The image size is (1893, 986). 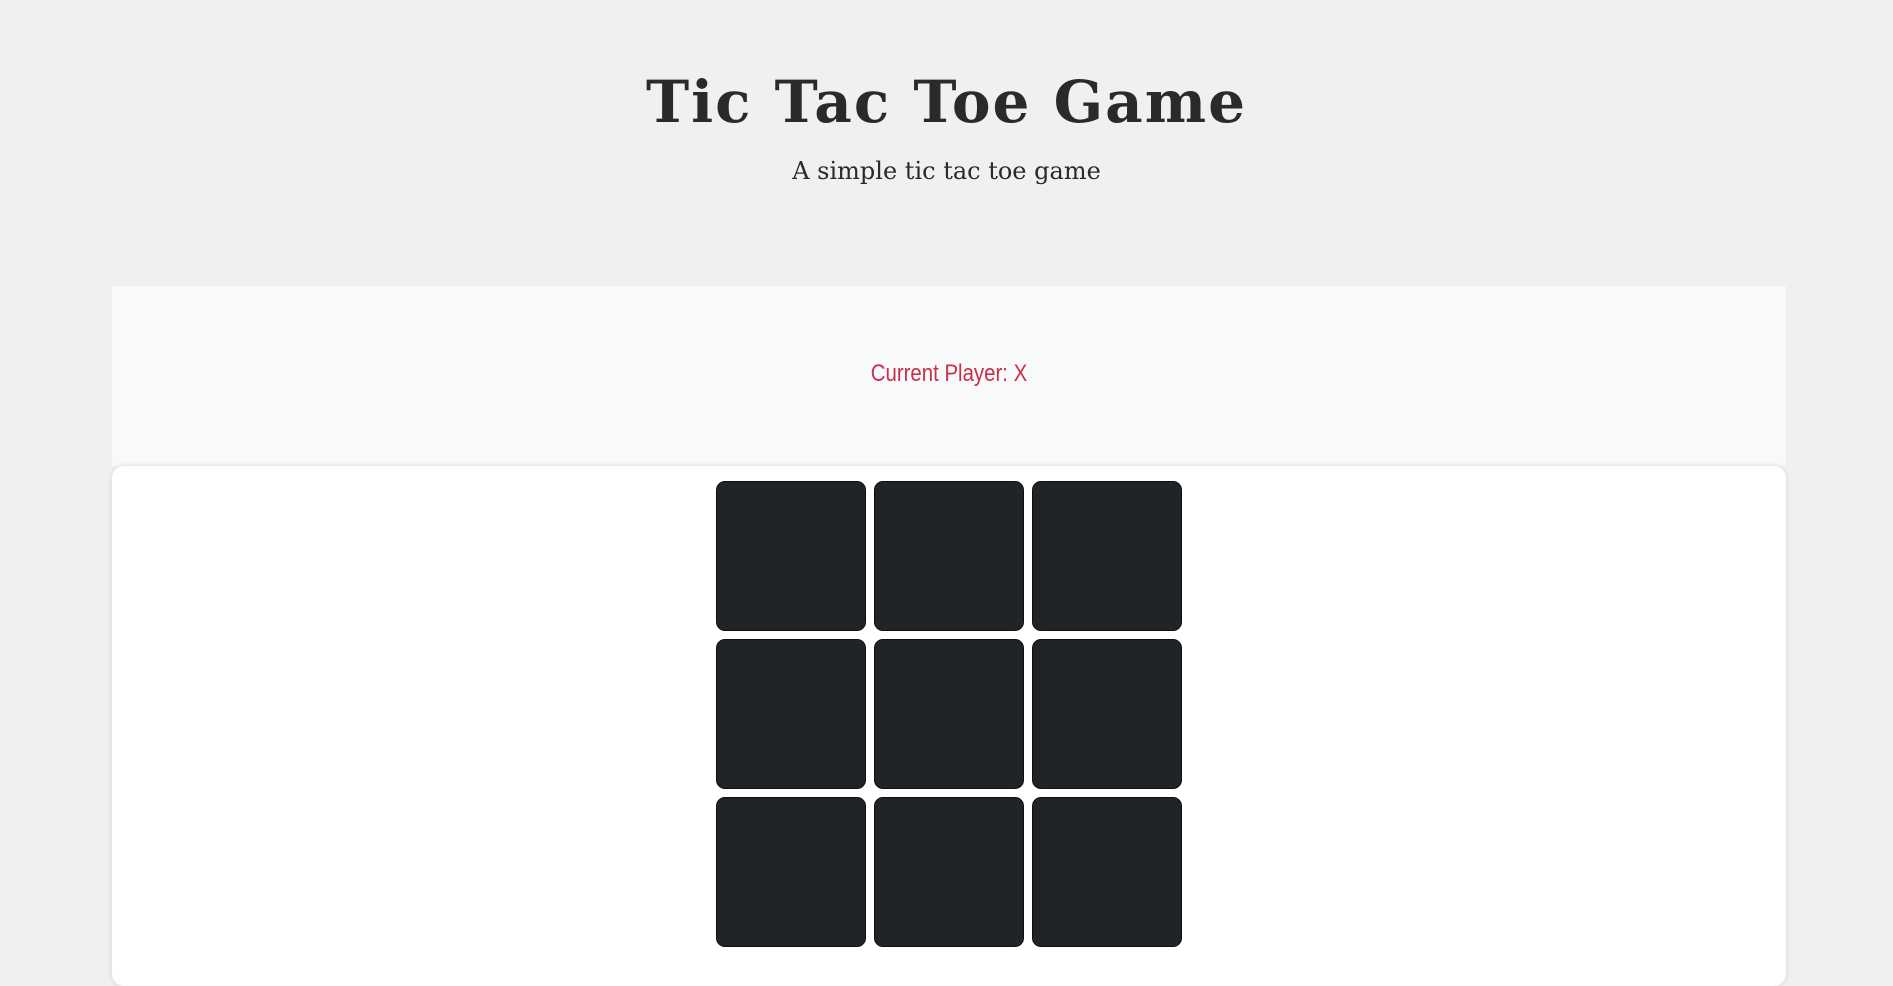 What do you see at coordinates (946, 102) in the screenshot?
I see `page-title: Tic Tac Toe Game` at bounding box center [946, 102].